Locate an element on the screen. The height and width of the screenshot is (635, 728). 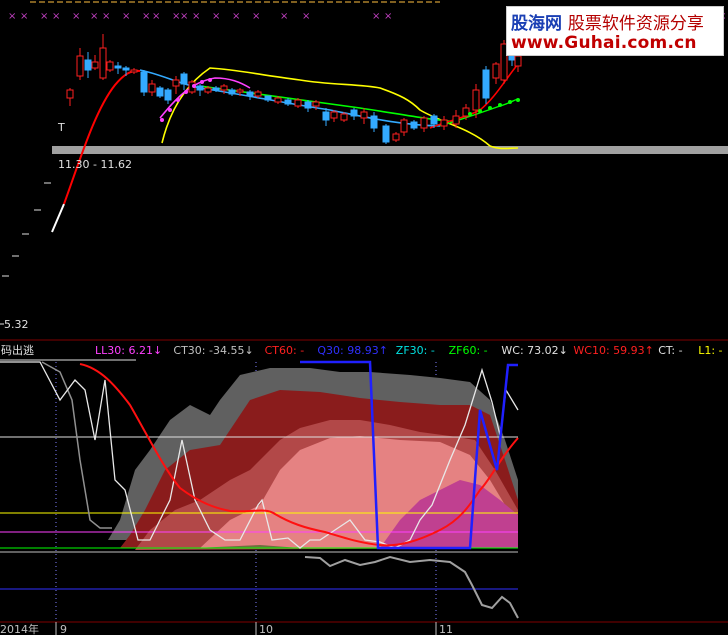
gray-tail-line is located at coordinates (411, 587).